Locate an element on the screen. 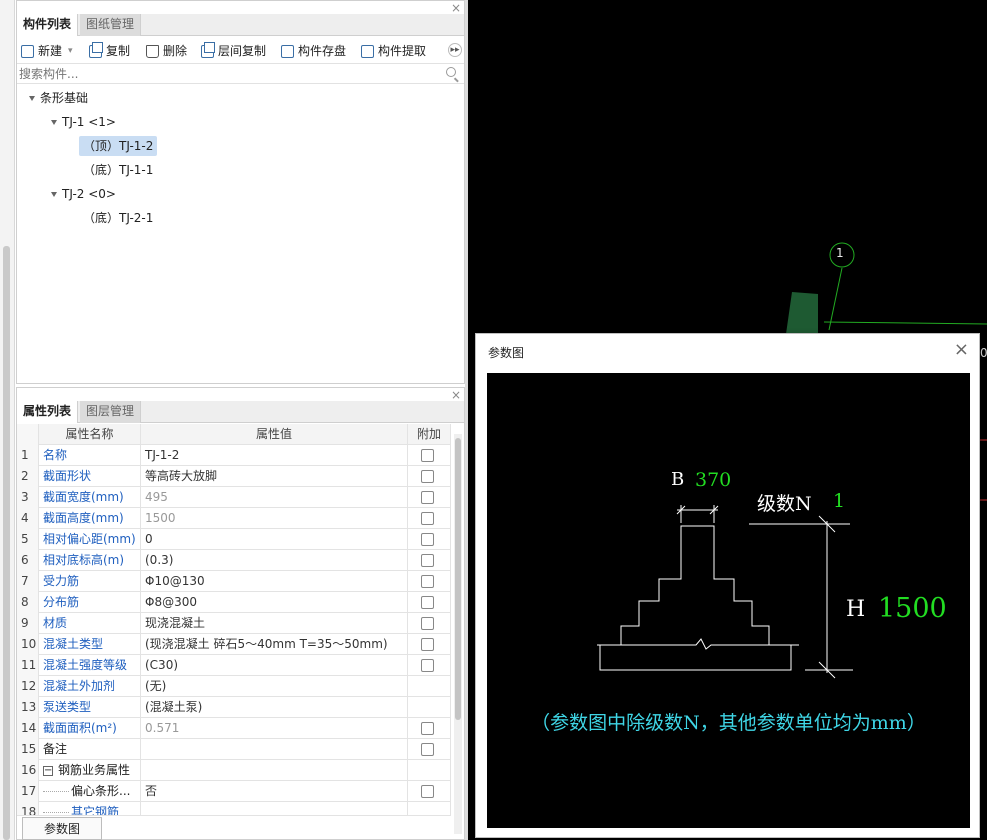 The width and height of the screenshot is (987, 840). property-name: 截面面积(m²) is located at coordinates (90, 728).